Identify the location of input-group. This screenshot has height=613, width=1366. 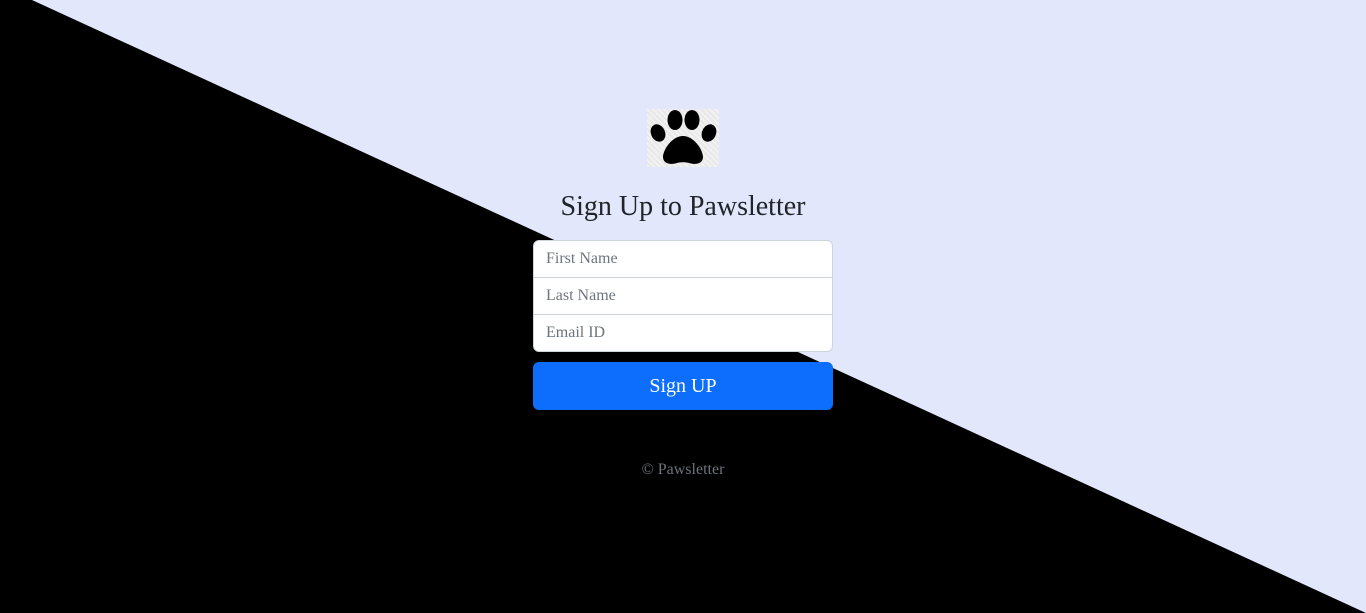
(683, 296).